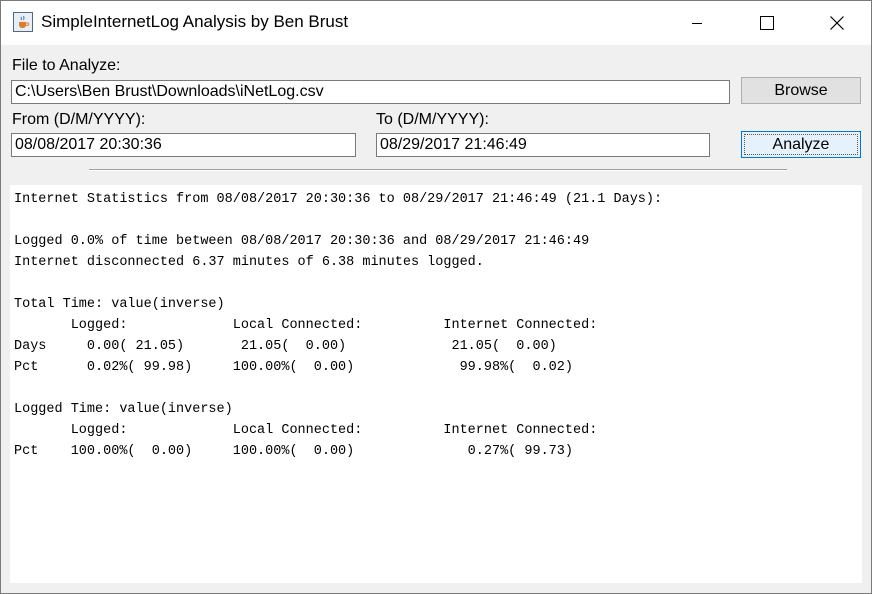  I want to click on title-bar: SimpleInternetLog Analysis by Ben Brust, so click(436, 23).